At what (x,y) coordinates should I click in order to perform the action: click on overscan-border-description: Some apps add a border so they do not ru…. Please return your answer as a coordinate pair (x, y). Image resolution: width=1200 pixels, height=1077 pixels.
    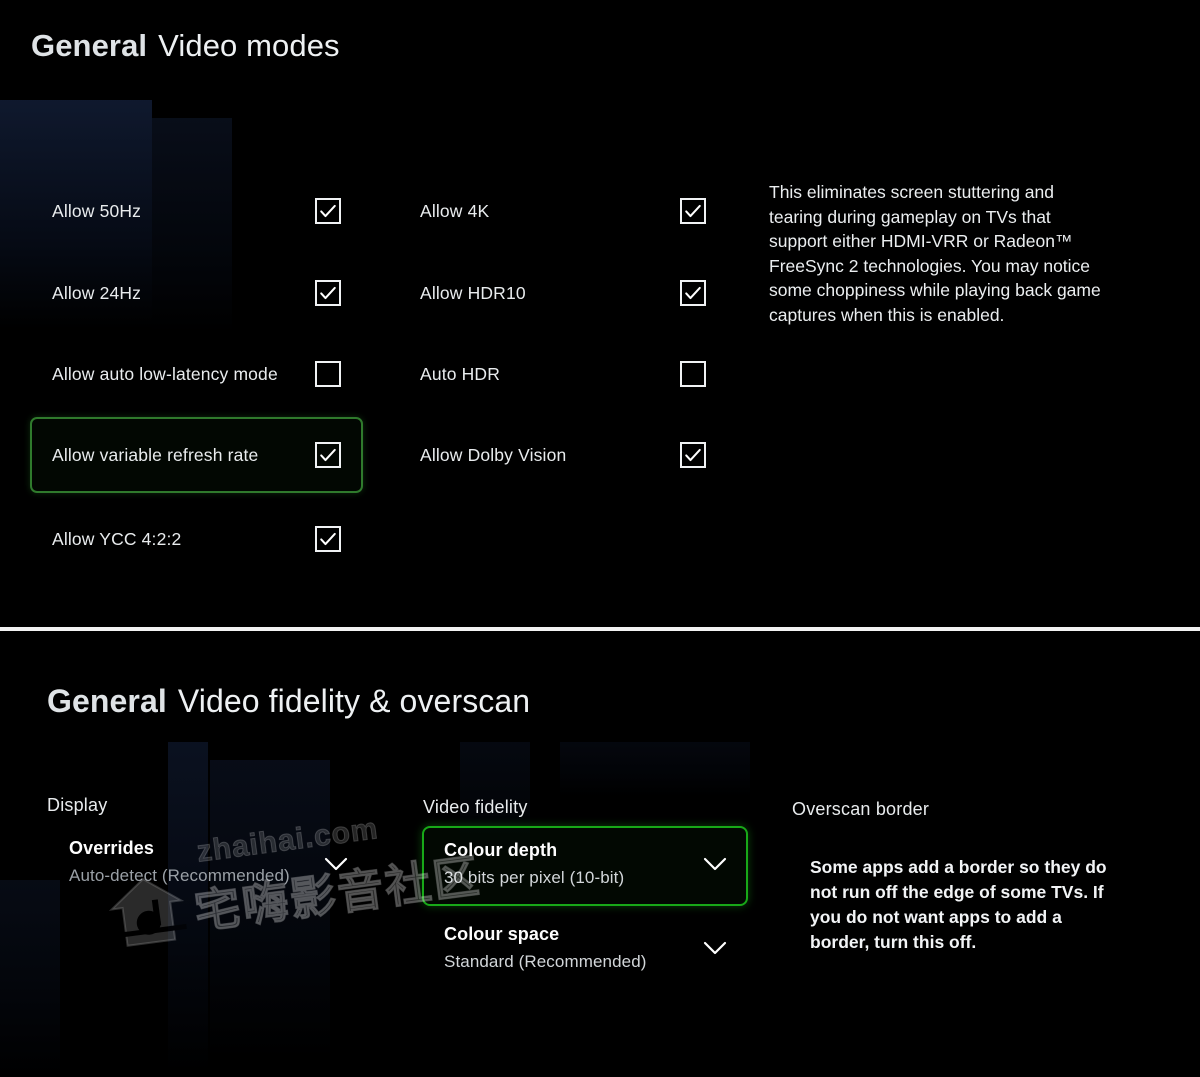
    Looking at the image, I should click on (958, 904).